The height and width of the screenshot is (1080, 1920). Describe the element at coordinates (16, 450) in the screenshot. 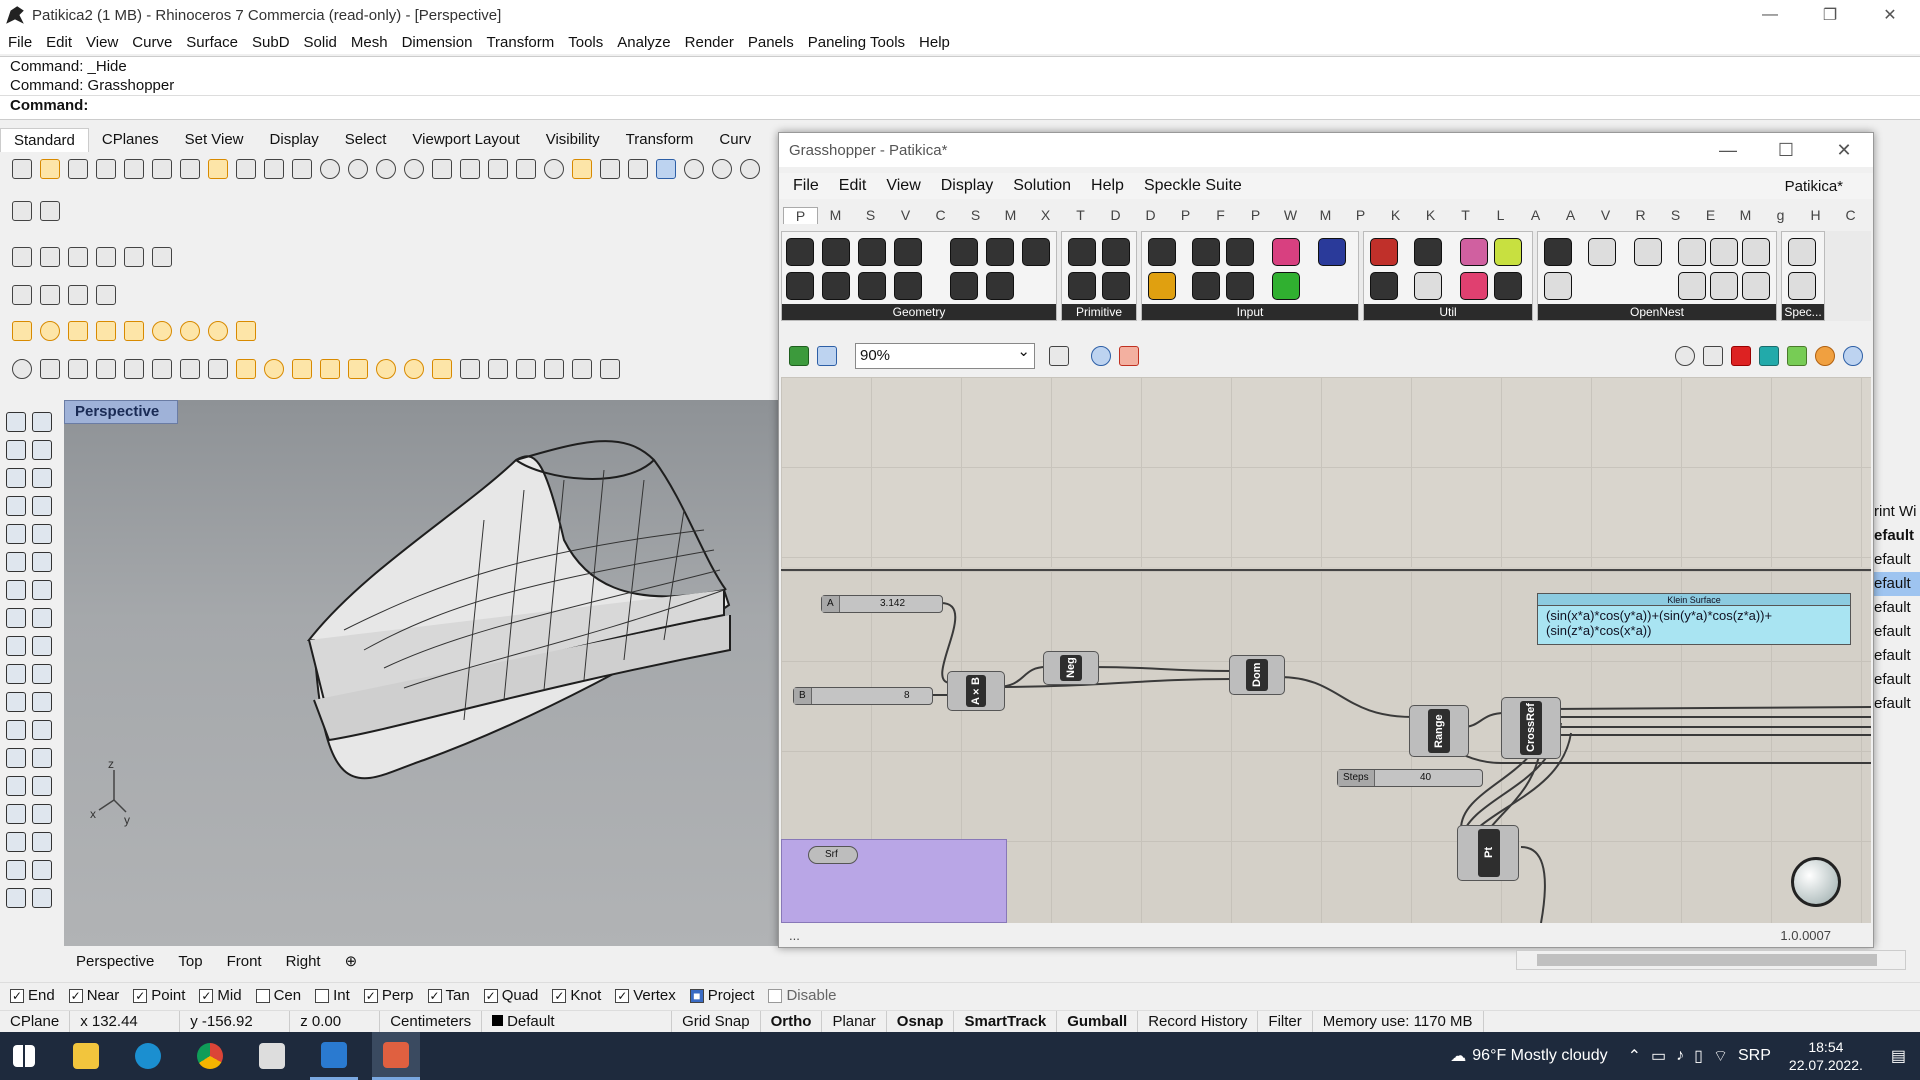

I see `polyline-icon` at that location.